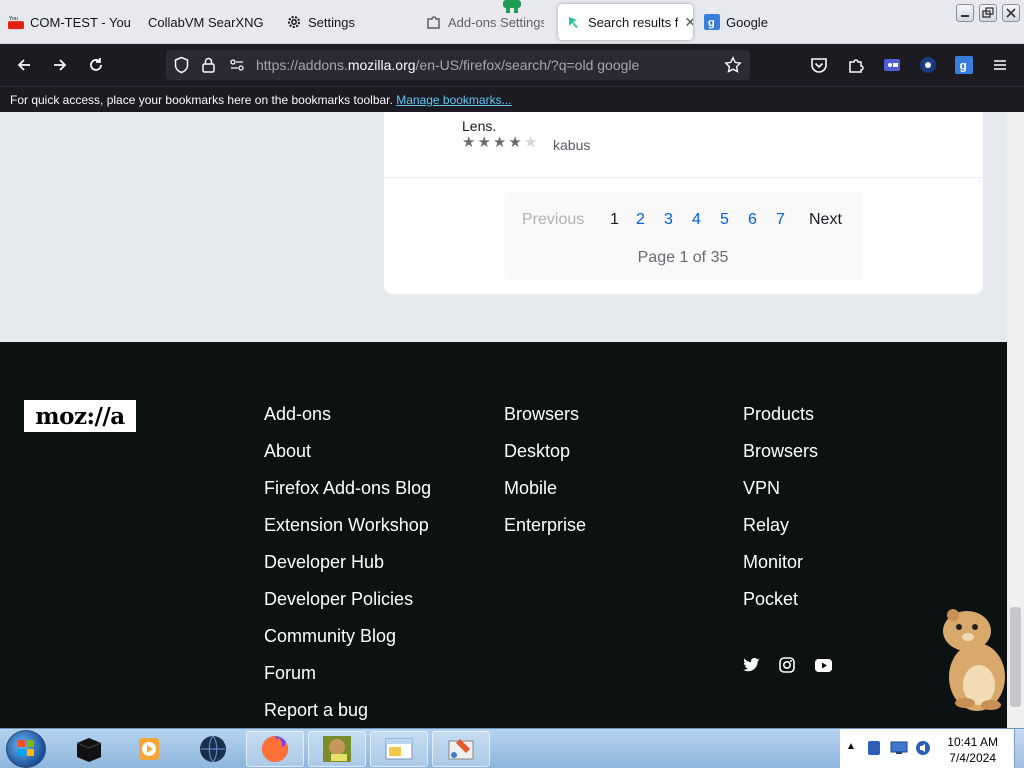 The height and width of the screenshot is (768, 1024). I want to click on taskbar-firefox, so click(275, 749).